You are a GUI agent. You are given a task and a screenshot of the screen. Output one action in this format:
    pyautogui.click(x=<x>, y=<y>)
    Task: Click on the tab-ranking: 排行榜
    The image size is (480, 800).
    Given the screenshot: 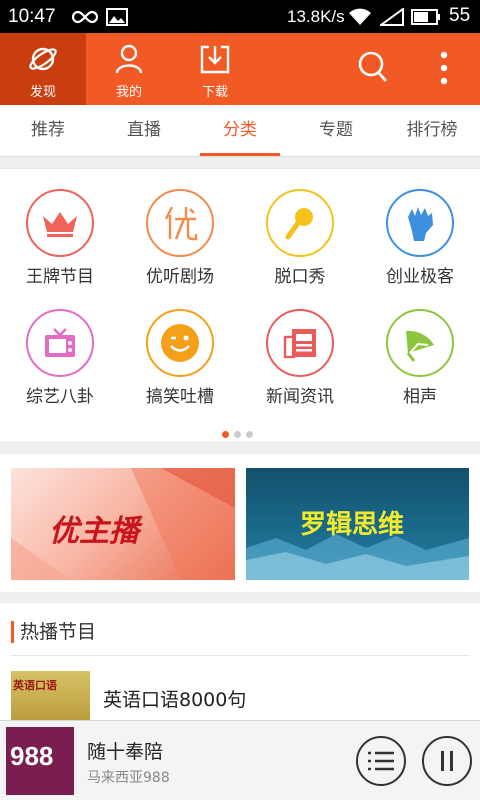 What is the action you would take?
    pyautogui.click(x=432, y=131)
    